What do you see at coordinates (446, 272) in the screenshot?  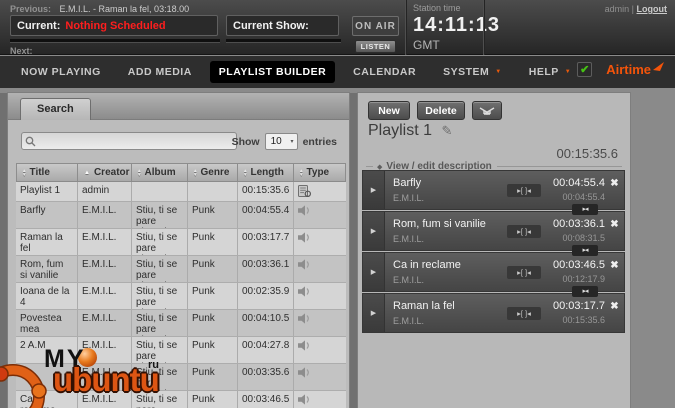 I see `item-info: Ca in reclame E.M.I.L.` at bounding box center [446, 272].